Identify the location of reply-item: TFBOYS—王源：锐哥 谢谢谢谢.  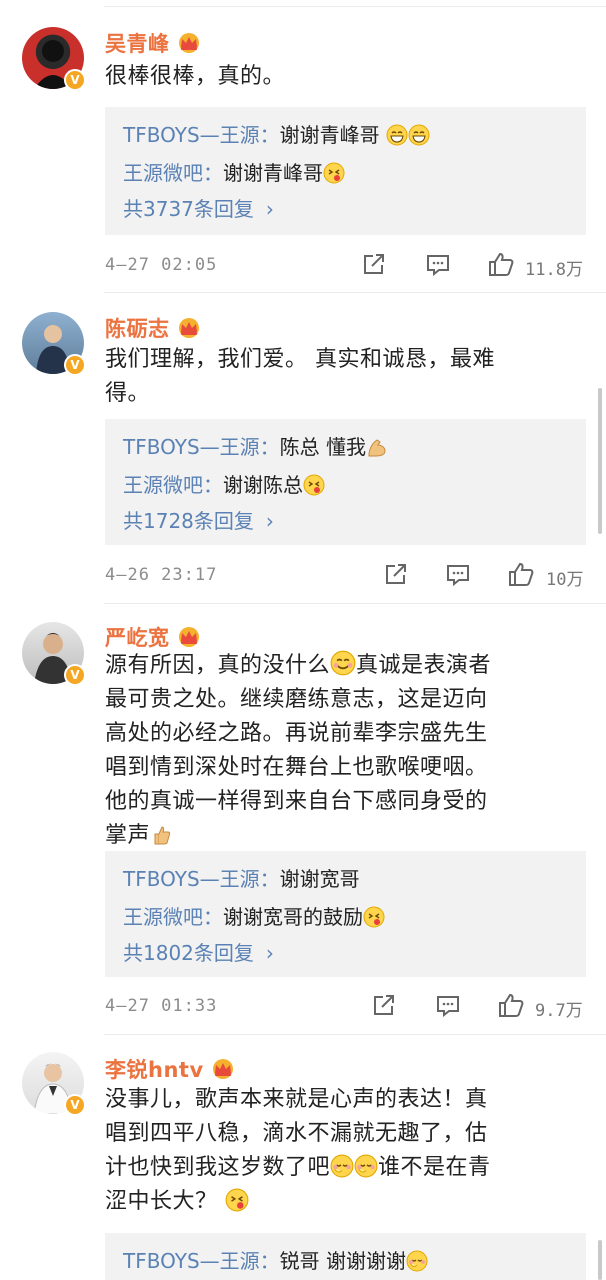
(275, 1259).